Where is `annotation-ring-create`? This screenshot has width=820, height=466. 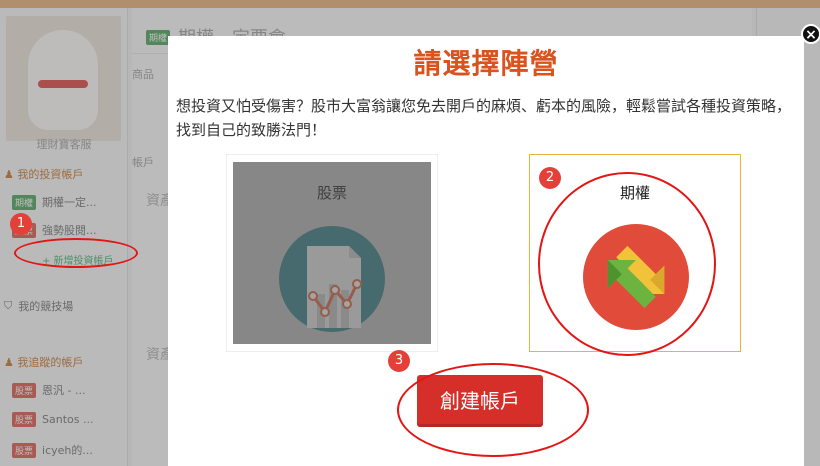 annotation-ring-create is located at coordinates (493, 410).